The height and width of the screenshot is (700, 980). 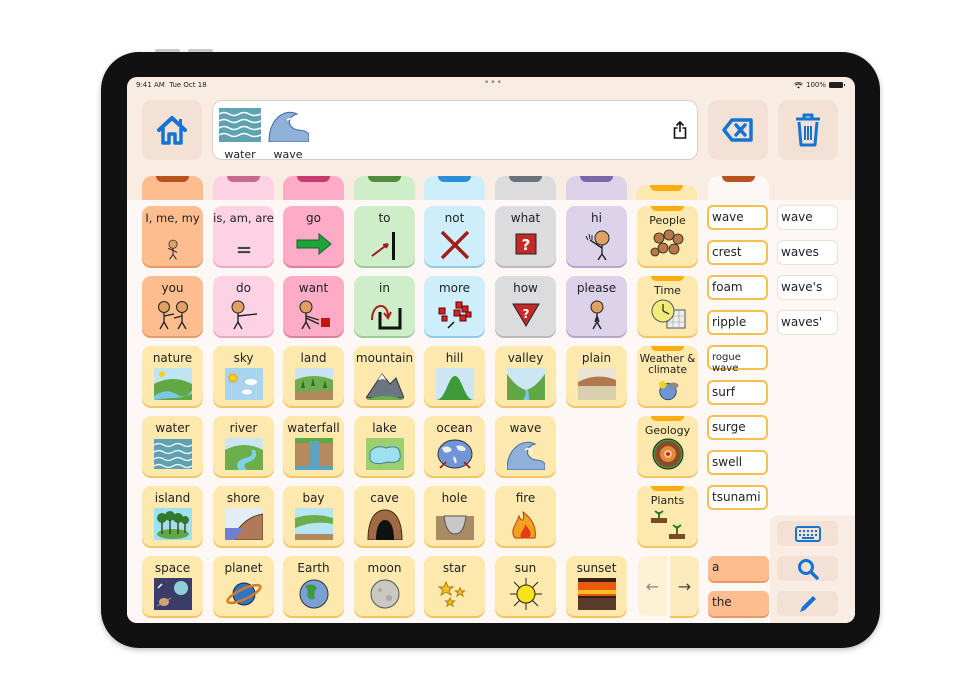 I want to click on prediction-button: foam, so click(x=737, y=287).